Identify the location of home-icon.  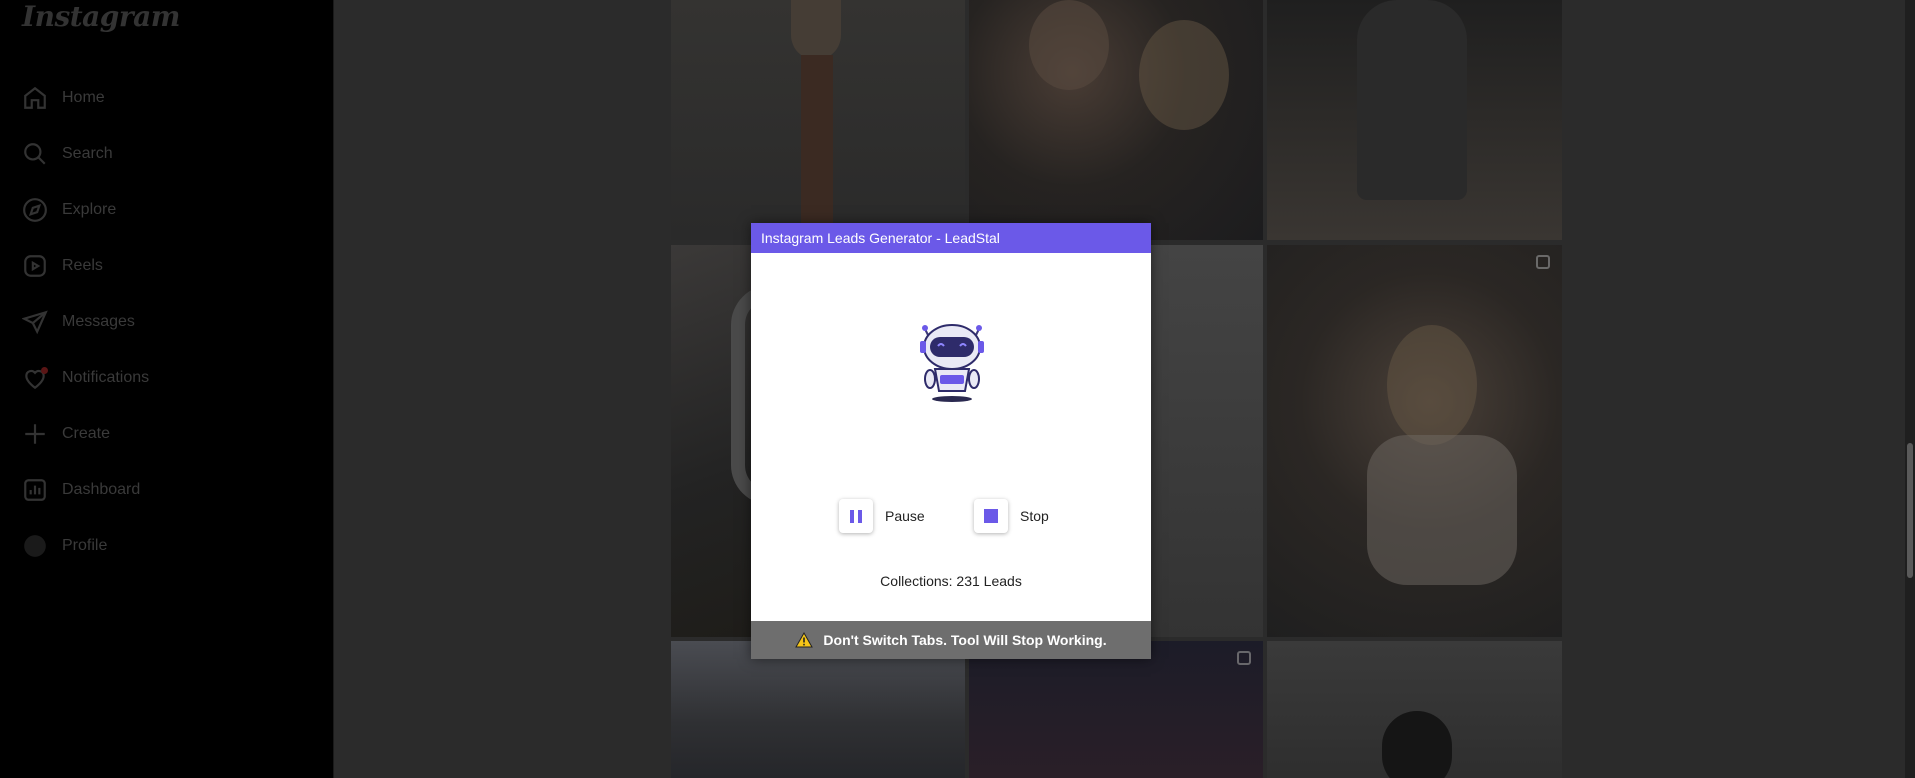
(35, 98).